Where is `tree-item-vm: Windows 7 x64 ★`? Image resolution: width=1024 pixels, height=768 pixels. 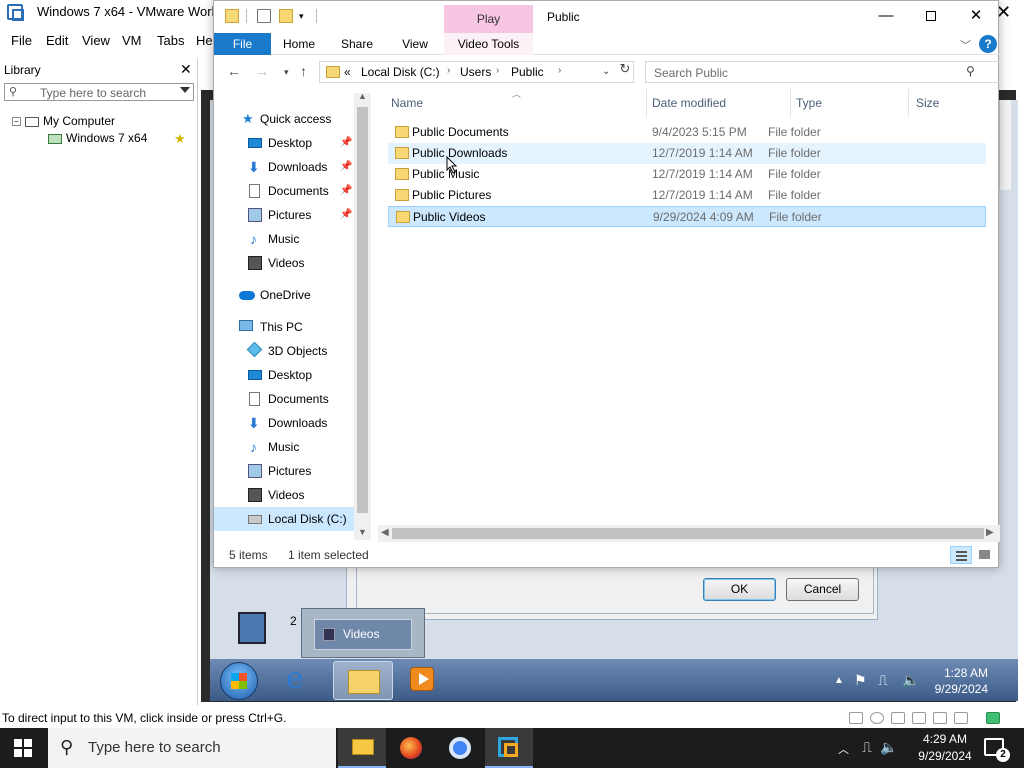 tree-item-vm: Windows 7 x64 ★ is located at coordinates (120, 139).